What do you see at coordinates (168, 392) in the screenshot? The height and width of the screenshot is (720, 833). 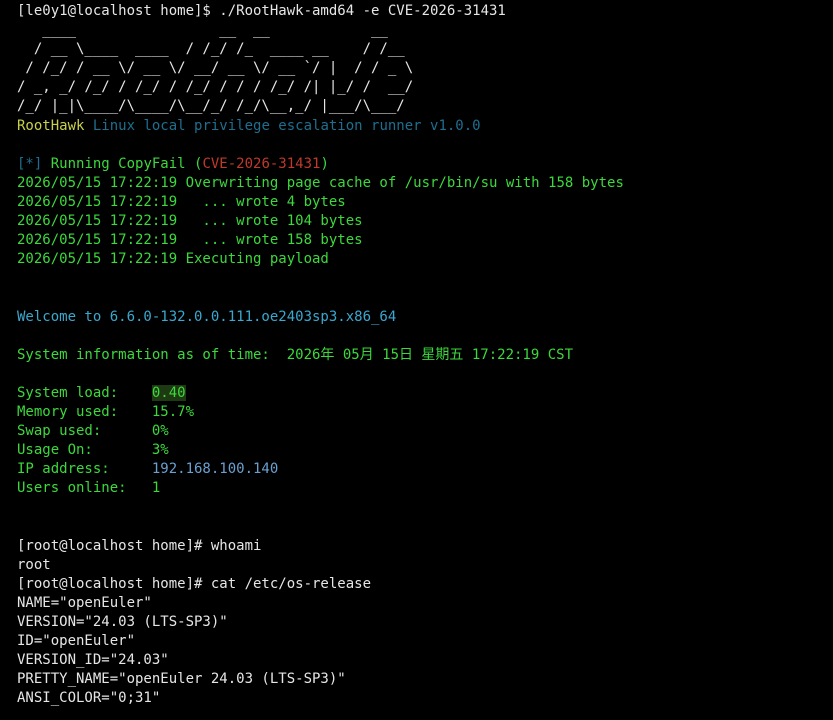 I see `stat-value: 0.40` at bounding box center [168, 392].